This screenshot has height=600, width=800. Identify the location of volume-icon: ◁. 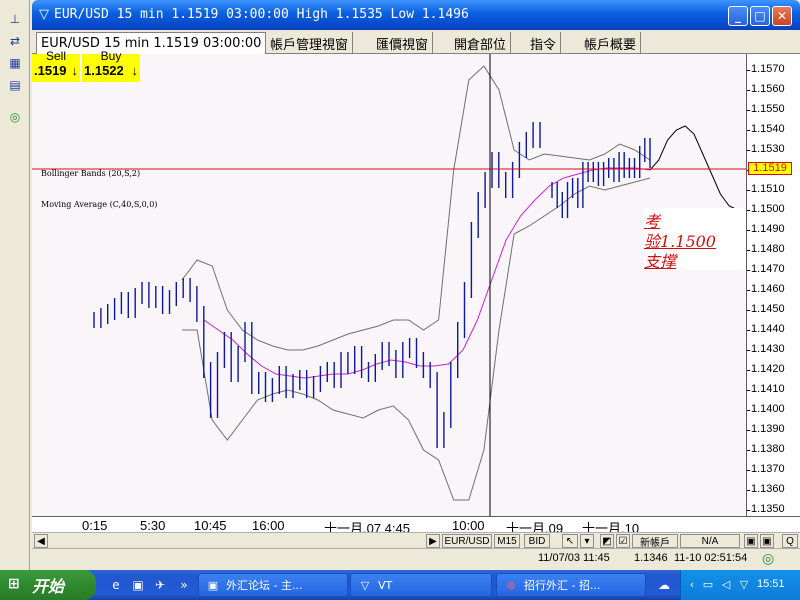
(726, 585).